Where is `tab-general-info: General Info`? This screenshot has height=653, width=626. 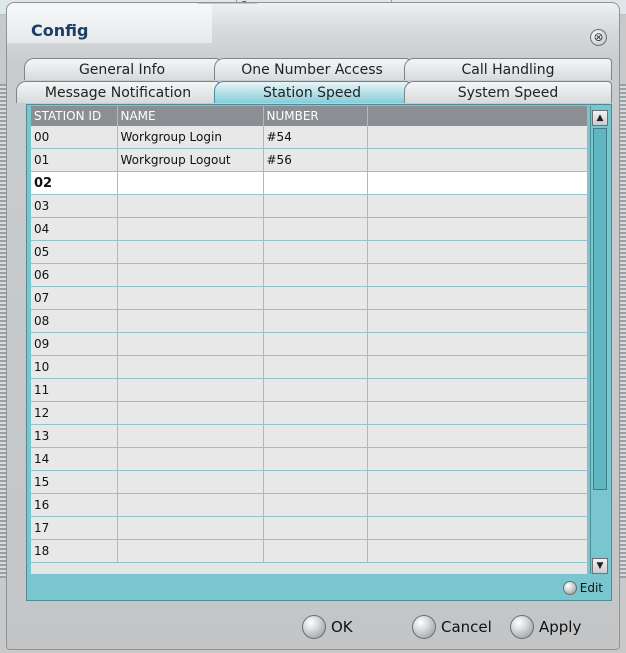 tab-general-info: General Info is located at coordinates (122, 69).